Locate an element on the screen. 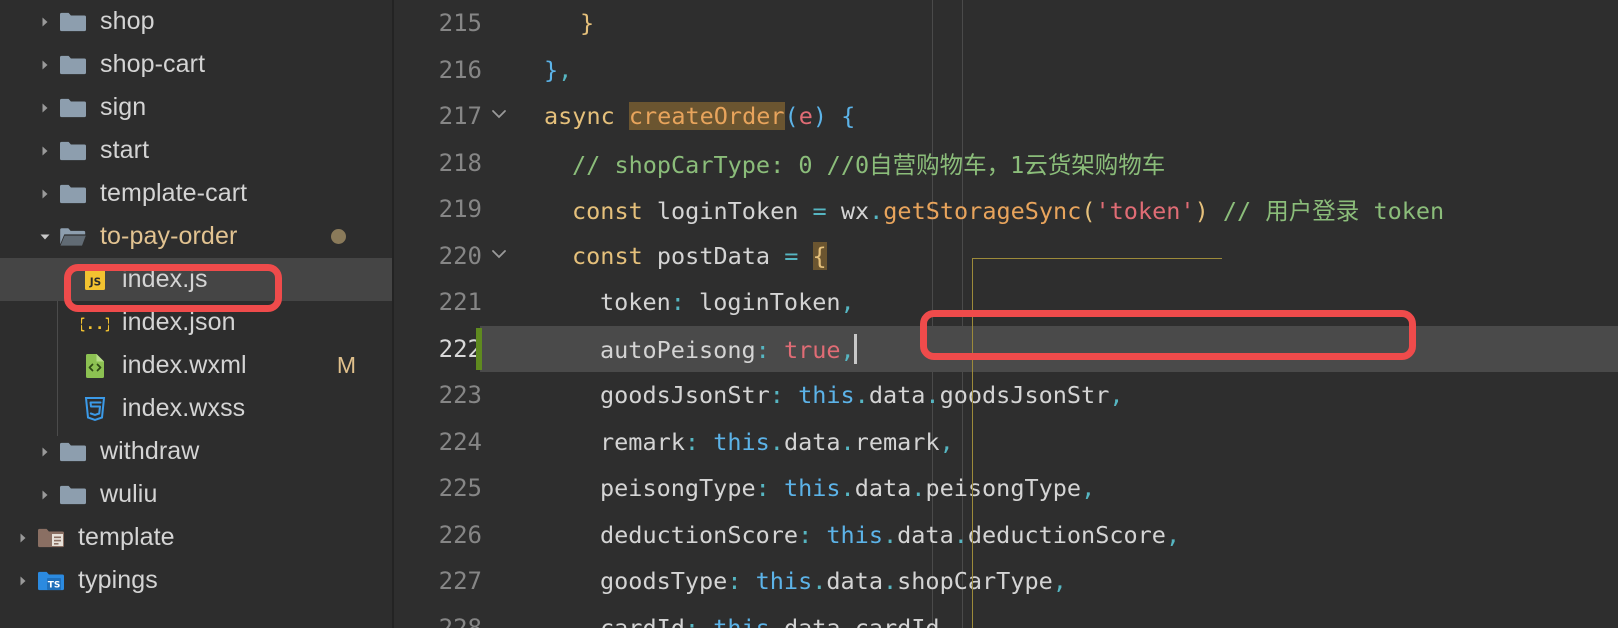 The image size is (1618, 628). tree-row-index-wxss: index.wxss is located at coordinates (196, 408).